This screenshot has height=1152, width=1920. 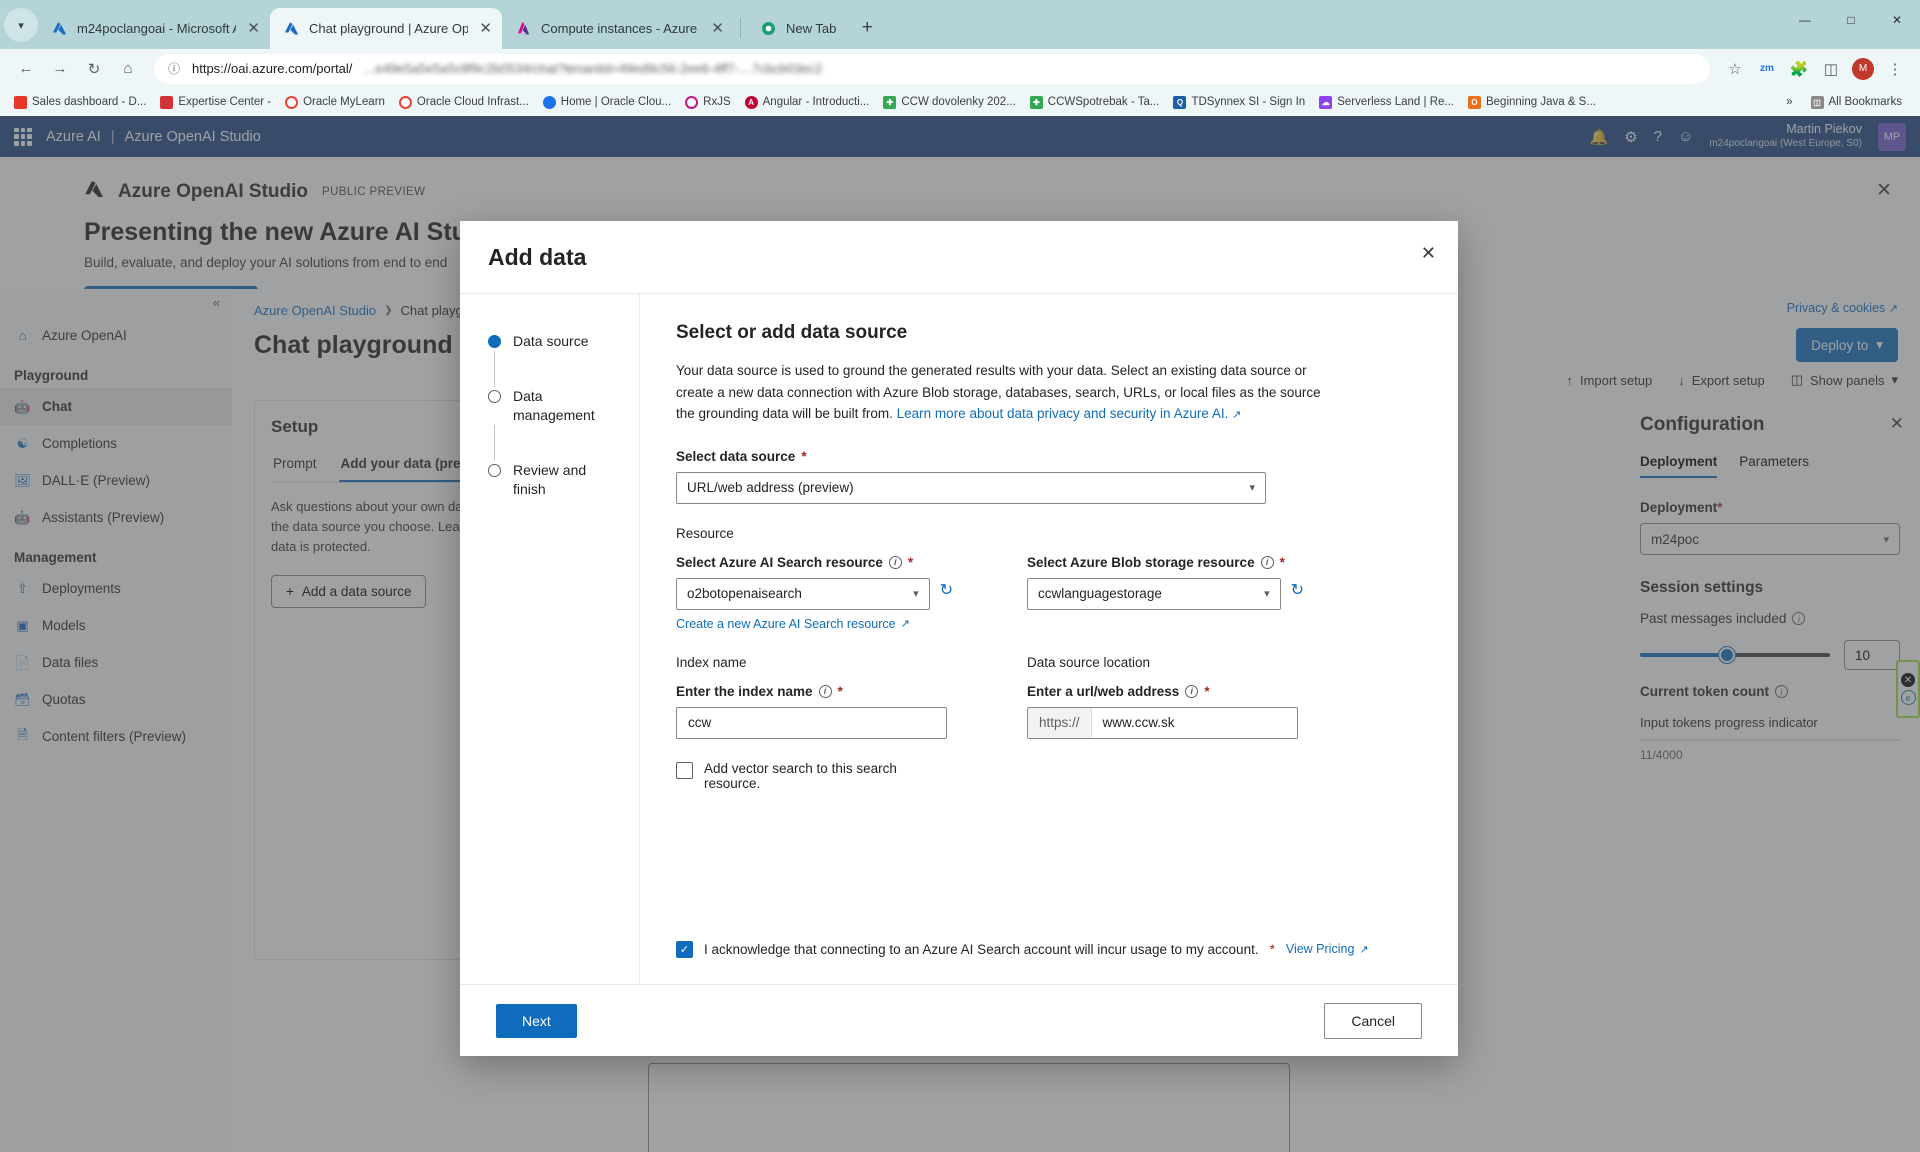 What do you see at coordinates (770, 488) in the screenshot?
I see `select-data-source-value: URL/web address (preview)` at bounding box center [770, 488].